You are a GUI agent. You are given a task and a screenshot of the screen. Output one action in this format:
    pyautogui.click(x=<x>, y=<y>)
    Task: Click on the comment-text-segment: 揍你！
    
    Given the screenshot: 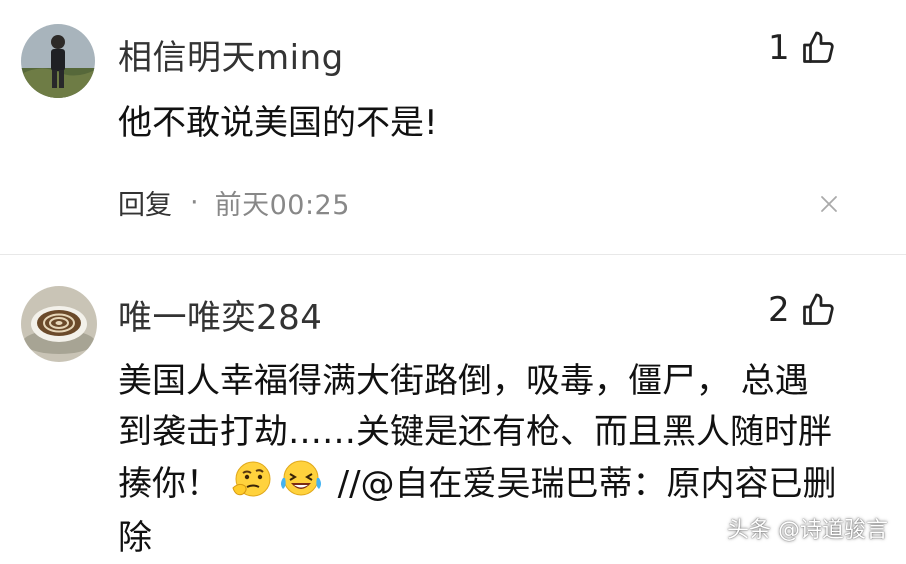 What is the action you would take?
    pyautogui.click(x=169, y=484)
    